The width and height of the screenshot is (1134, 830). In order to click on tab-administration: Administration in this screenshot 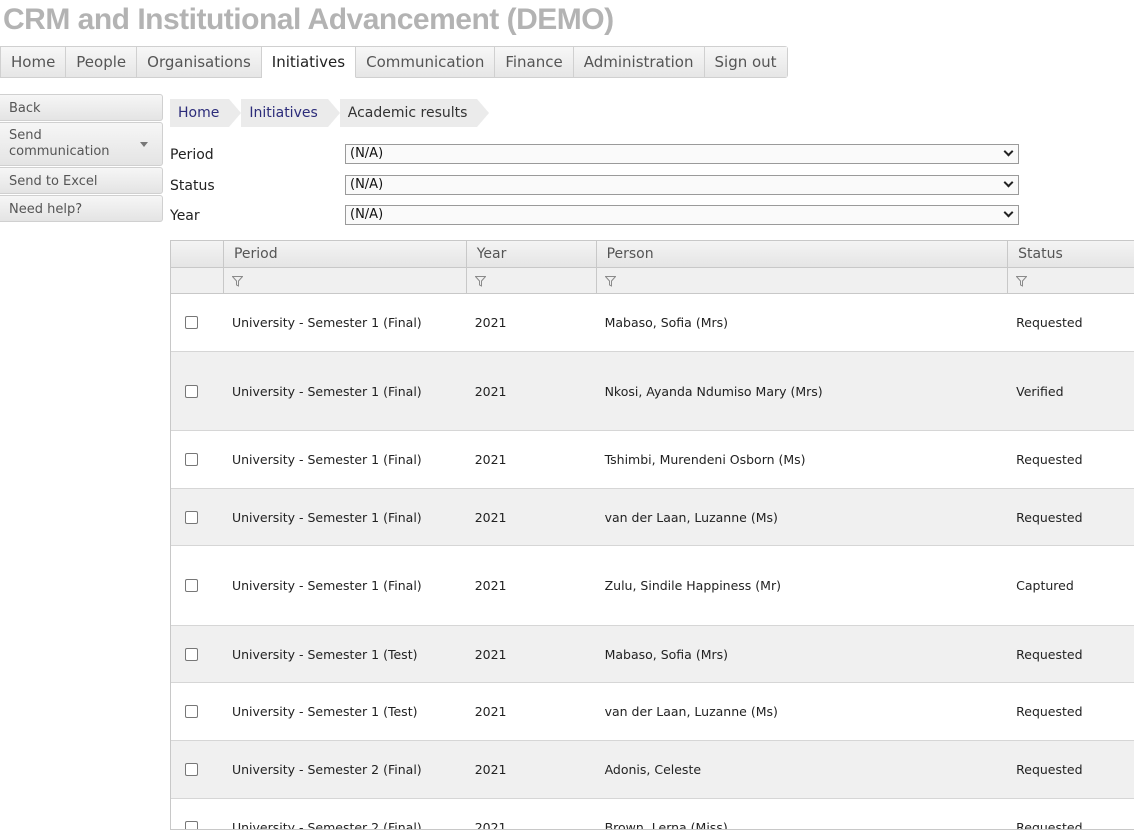, I will do `click(639, 62)`.